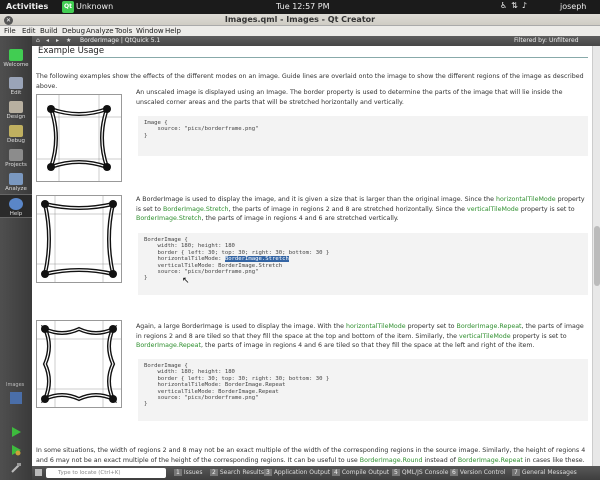 This screenshot has height=480, width=600. What do you see at coordinates (150, 31) in the screenshot?
I see `menu-window: Window` at bounding box center [150, 31].